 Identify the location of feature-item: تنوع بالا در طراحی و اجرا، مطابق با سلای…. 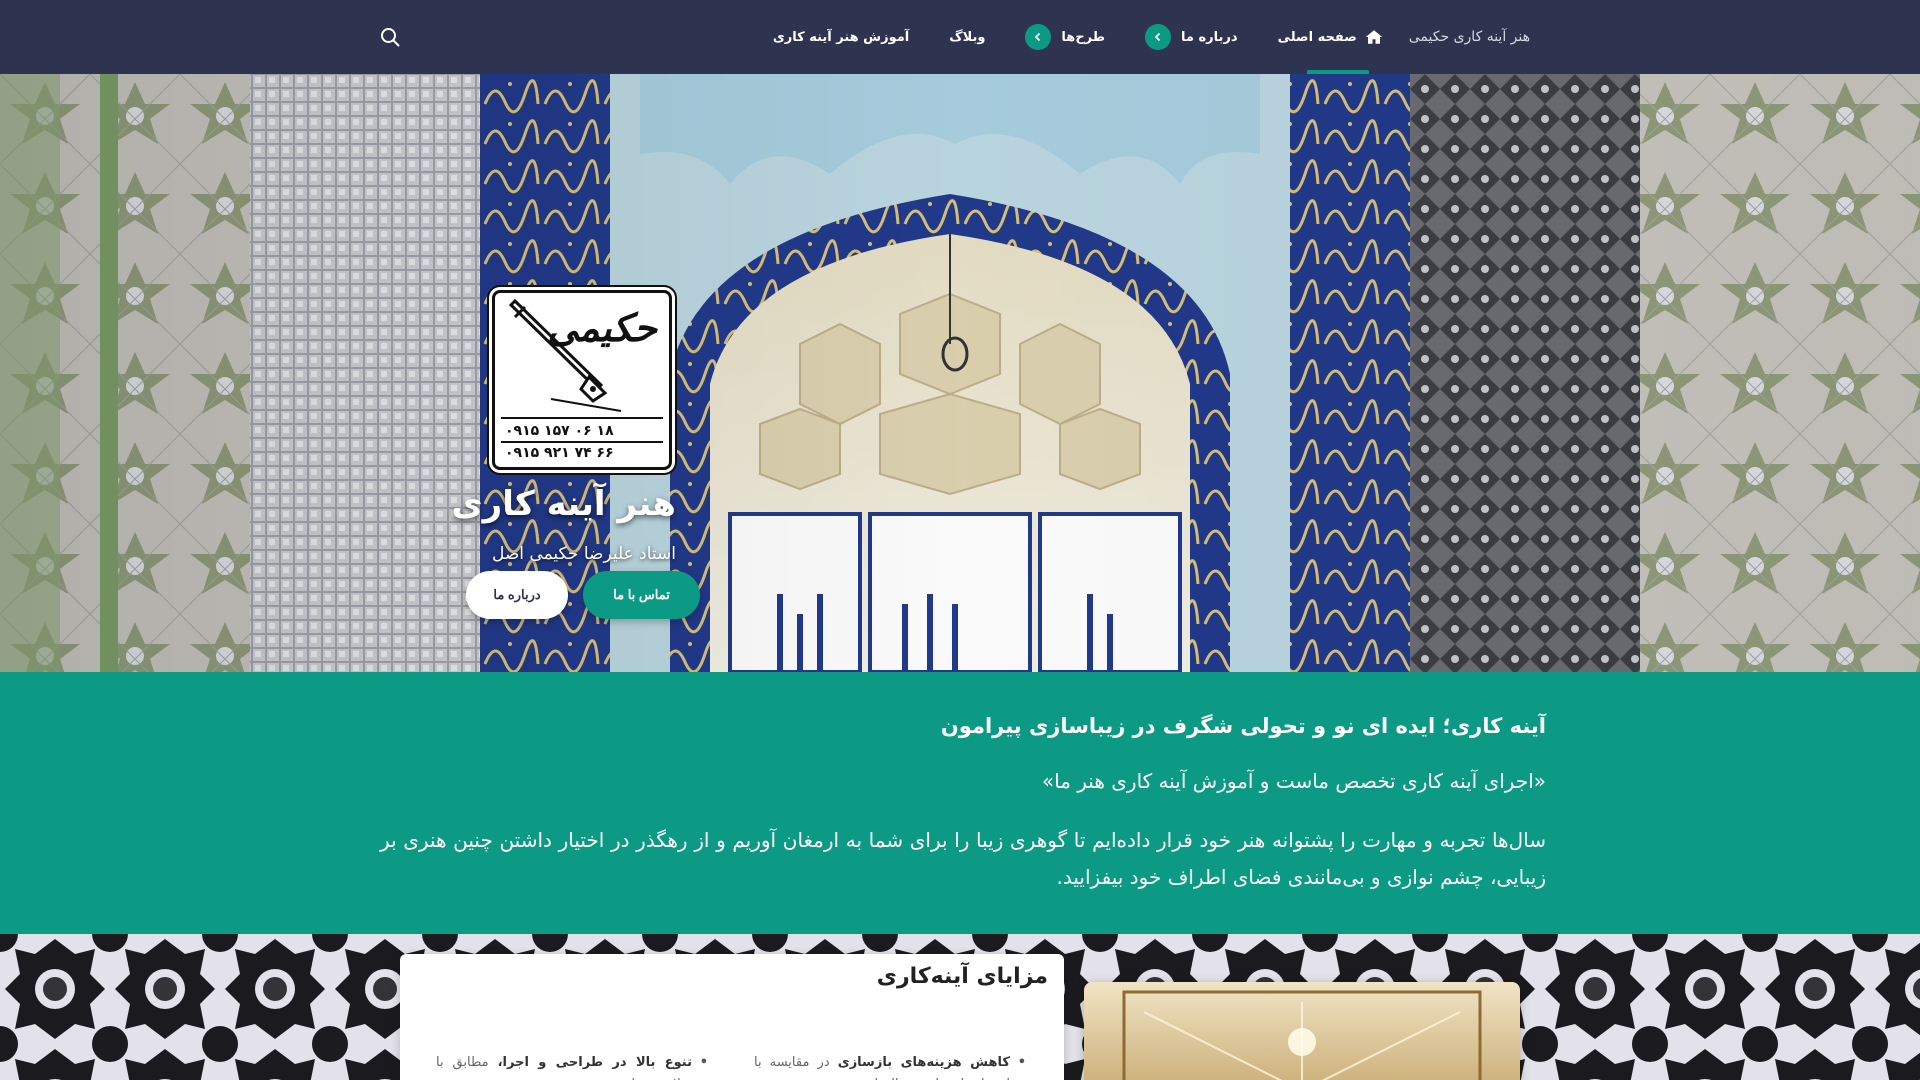
(572, 1066).